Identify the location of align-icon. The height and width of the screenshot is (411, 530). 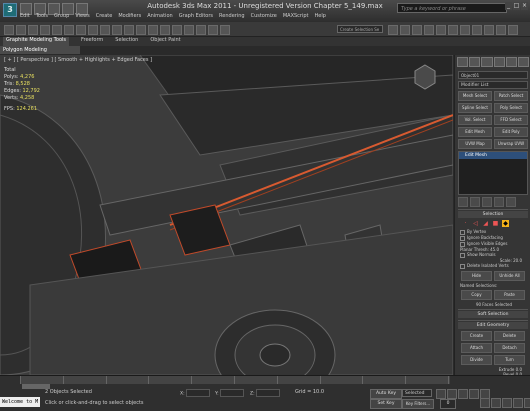
(405, 30).